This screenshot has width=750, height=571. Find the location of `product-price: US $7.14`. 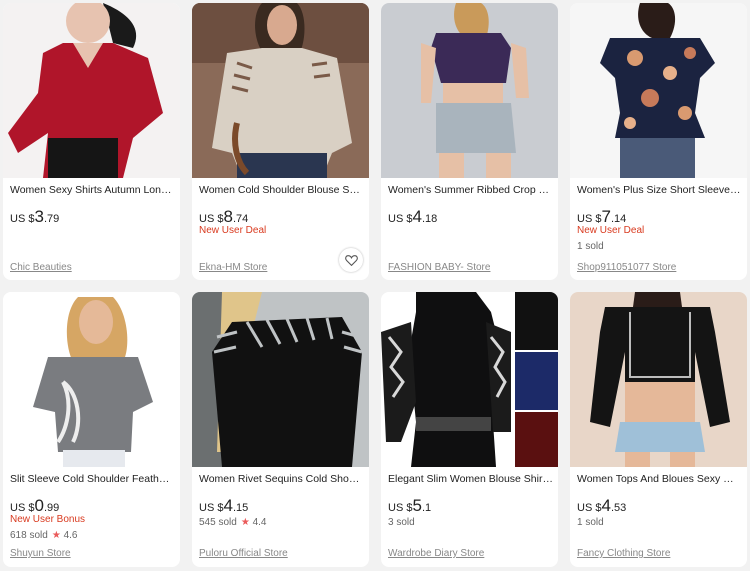

product-price: US $7.14 is located at coordinates (602, 216).